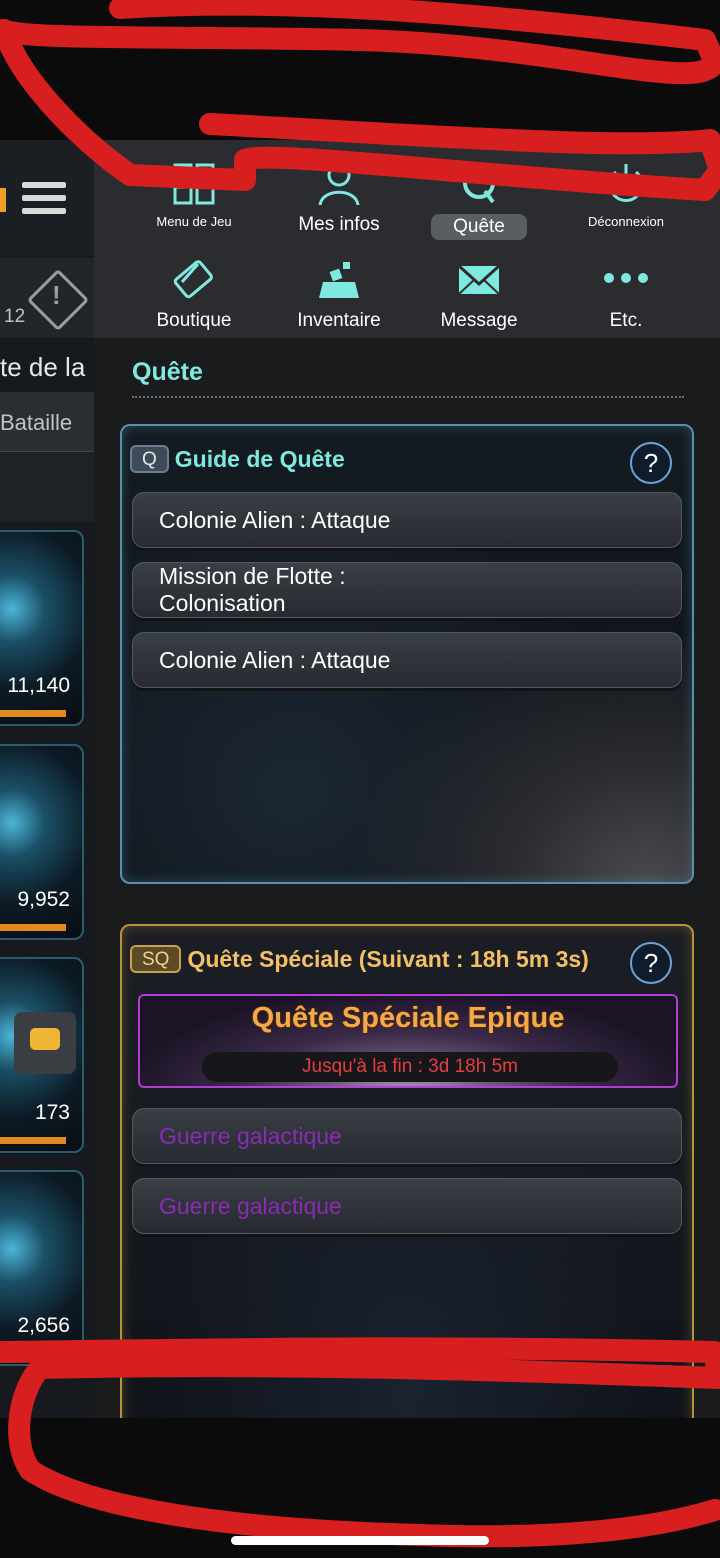  I want to click on nav-label: Message, so click(479, 320).